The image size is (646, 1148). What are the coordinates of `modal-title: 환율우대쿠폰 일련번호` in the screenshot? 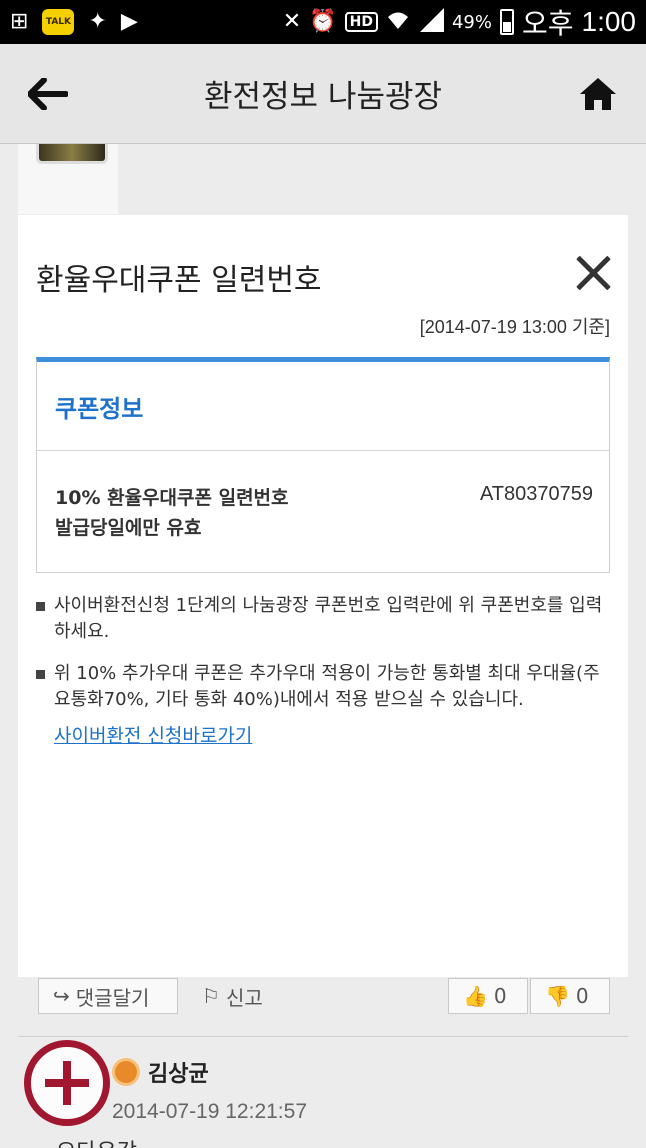 It's located at (179, 280).